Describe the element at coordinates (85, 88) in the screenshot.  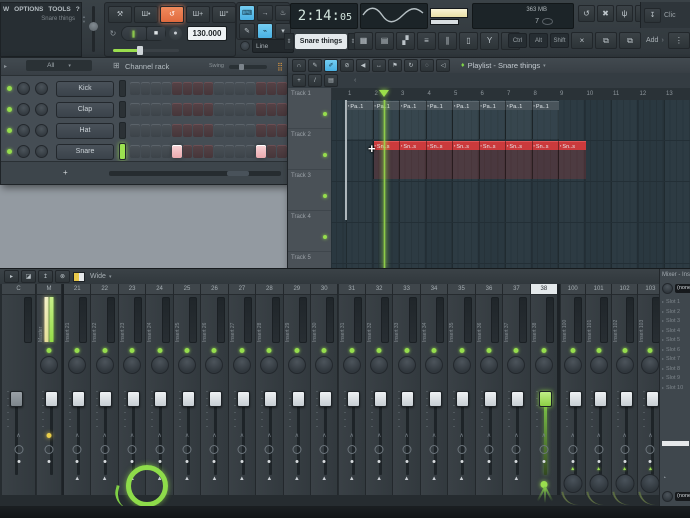
I see `channel-button-kick: Kick` at that location.